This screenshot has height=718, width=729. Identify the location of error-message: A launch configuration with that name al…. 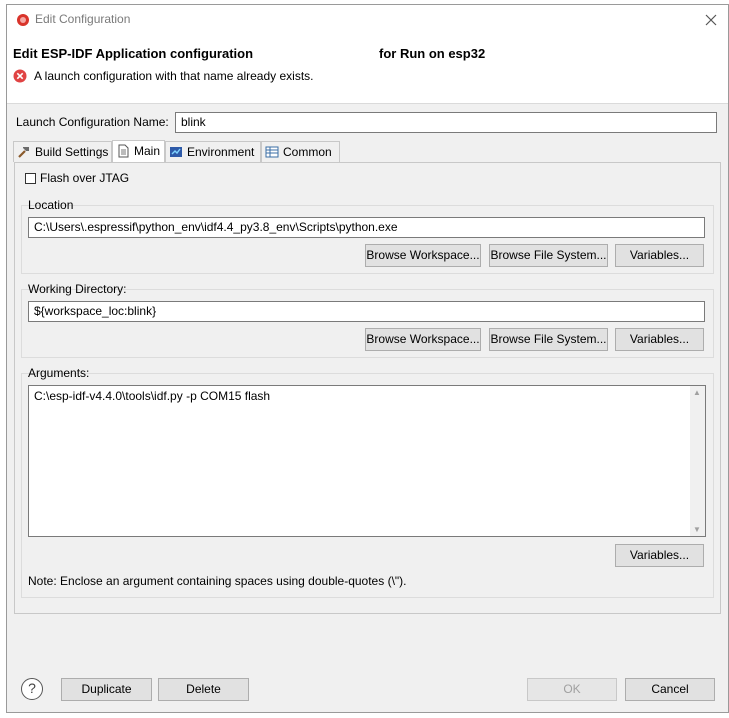
(174, 76).